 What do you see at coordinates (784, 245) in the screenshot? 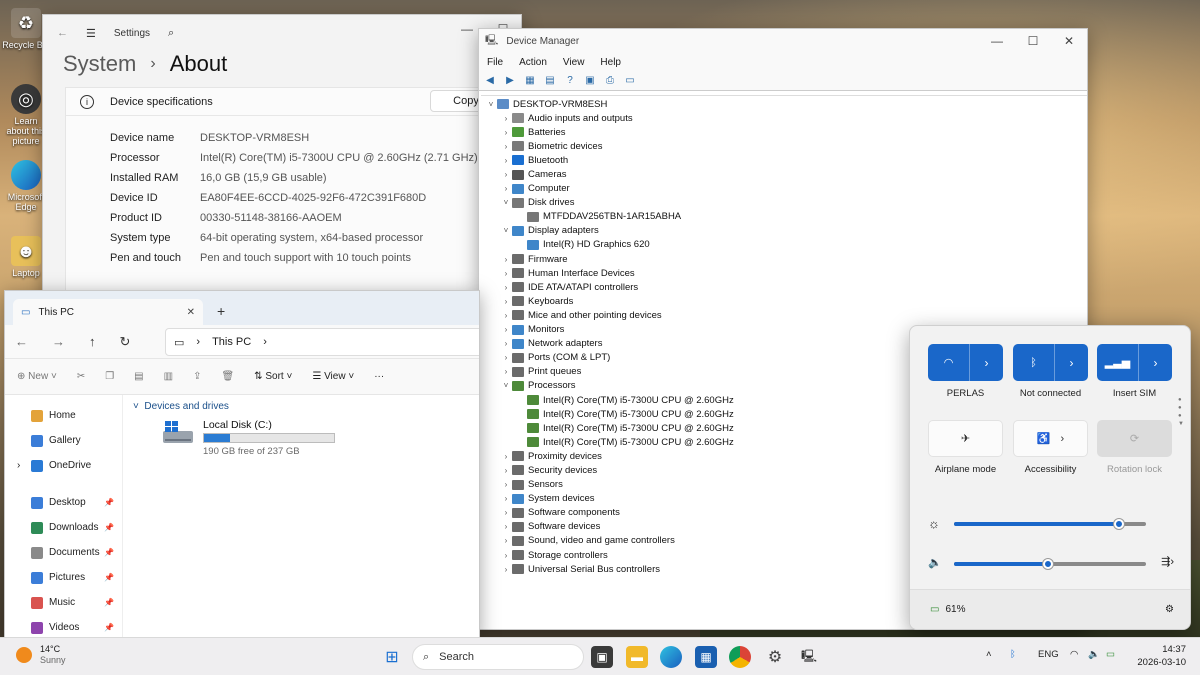
I see `device-item: Intel(R) HD Graphics 620` at bounding box center [784, 245].